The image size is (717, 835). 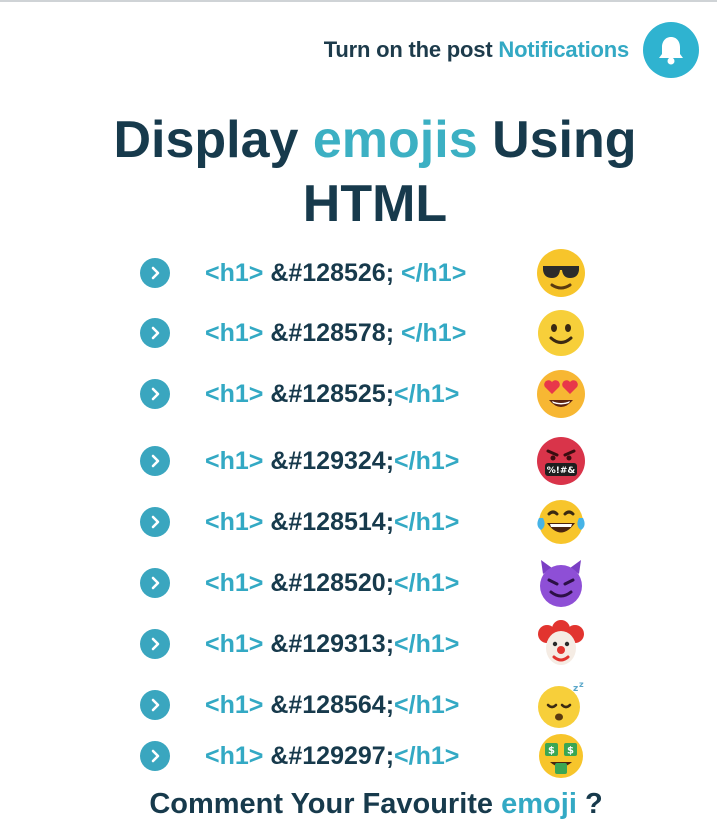 I want to click on entity-code: &#128520;, so click(x=329, y=582).